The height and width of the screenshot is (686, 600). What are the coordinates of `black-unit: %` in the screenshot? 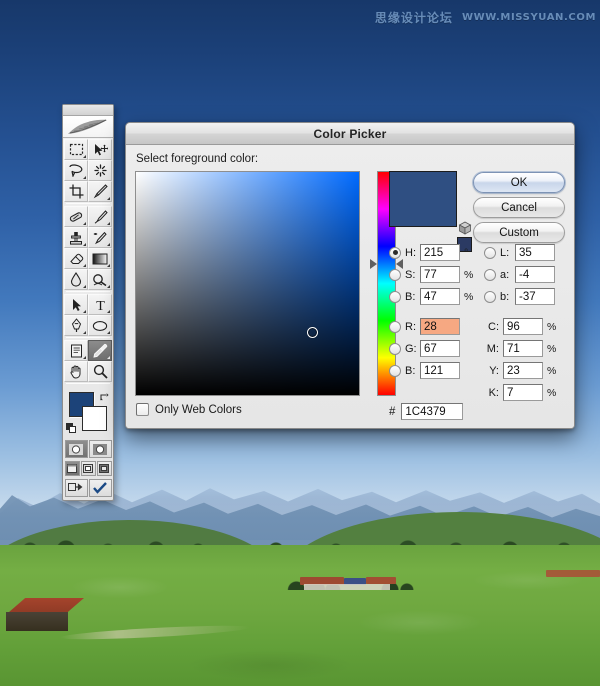 It's located at (552, 392).